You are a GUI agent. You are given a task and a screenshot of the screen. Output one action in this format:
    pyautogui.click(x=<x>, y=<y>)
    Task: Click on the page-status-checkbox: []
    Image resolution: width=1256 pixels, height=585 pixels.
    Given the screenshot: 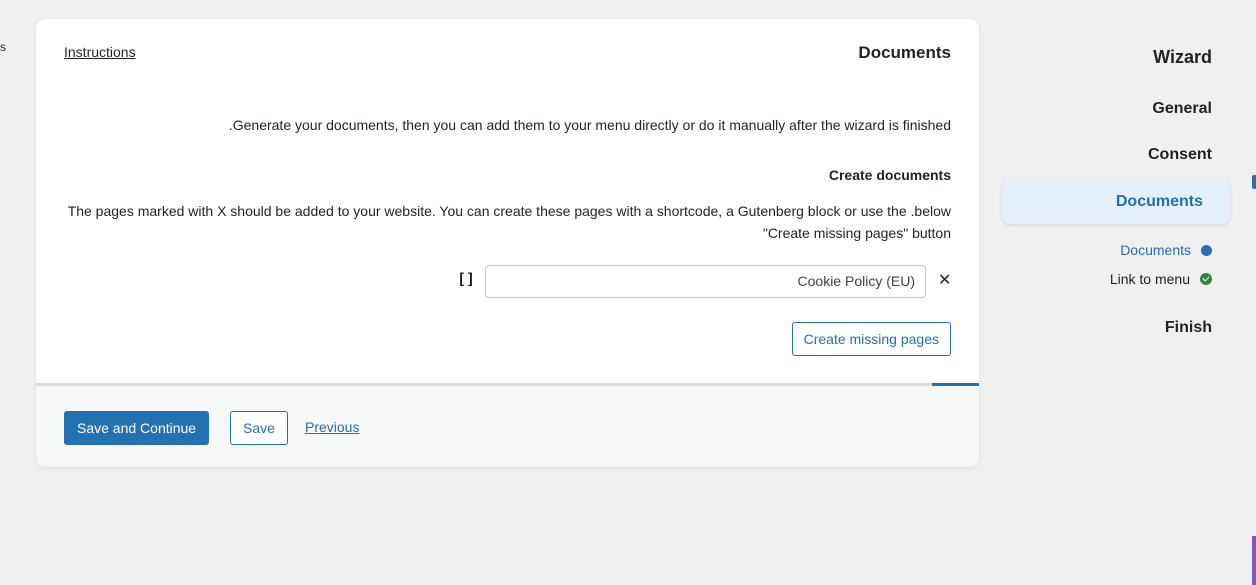 What is the action you would take?
    pyautogui.click(x=466, y=279)
    